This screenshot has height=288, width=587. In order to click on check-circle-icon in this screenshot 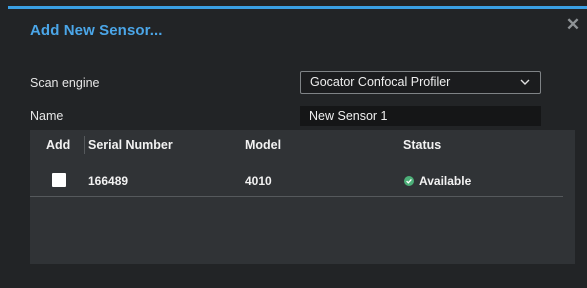, I will do `click(409, 181)`.